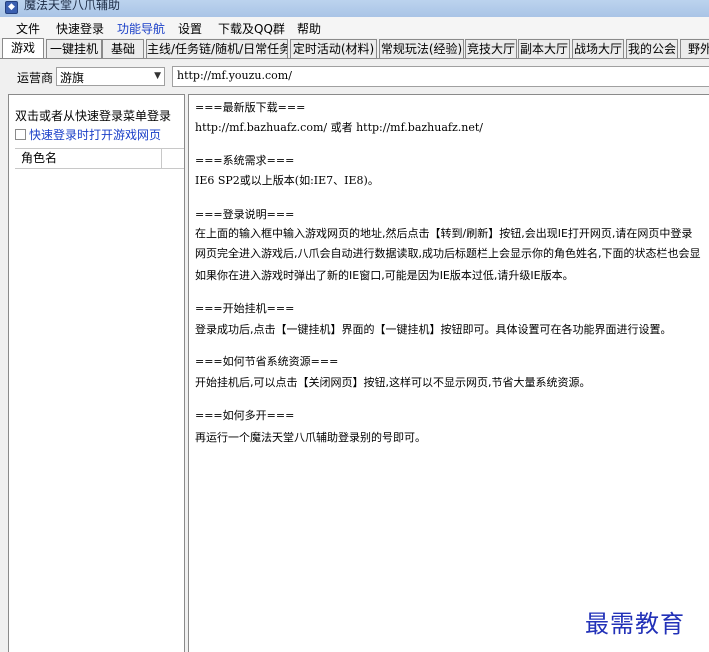 This screenshot has height=652, width=709. What do you see at coordinates (123, 48) in the screenshot?
I see `tab-basic: 基础` at bounding box center [123, 48].